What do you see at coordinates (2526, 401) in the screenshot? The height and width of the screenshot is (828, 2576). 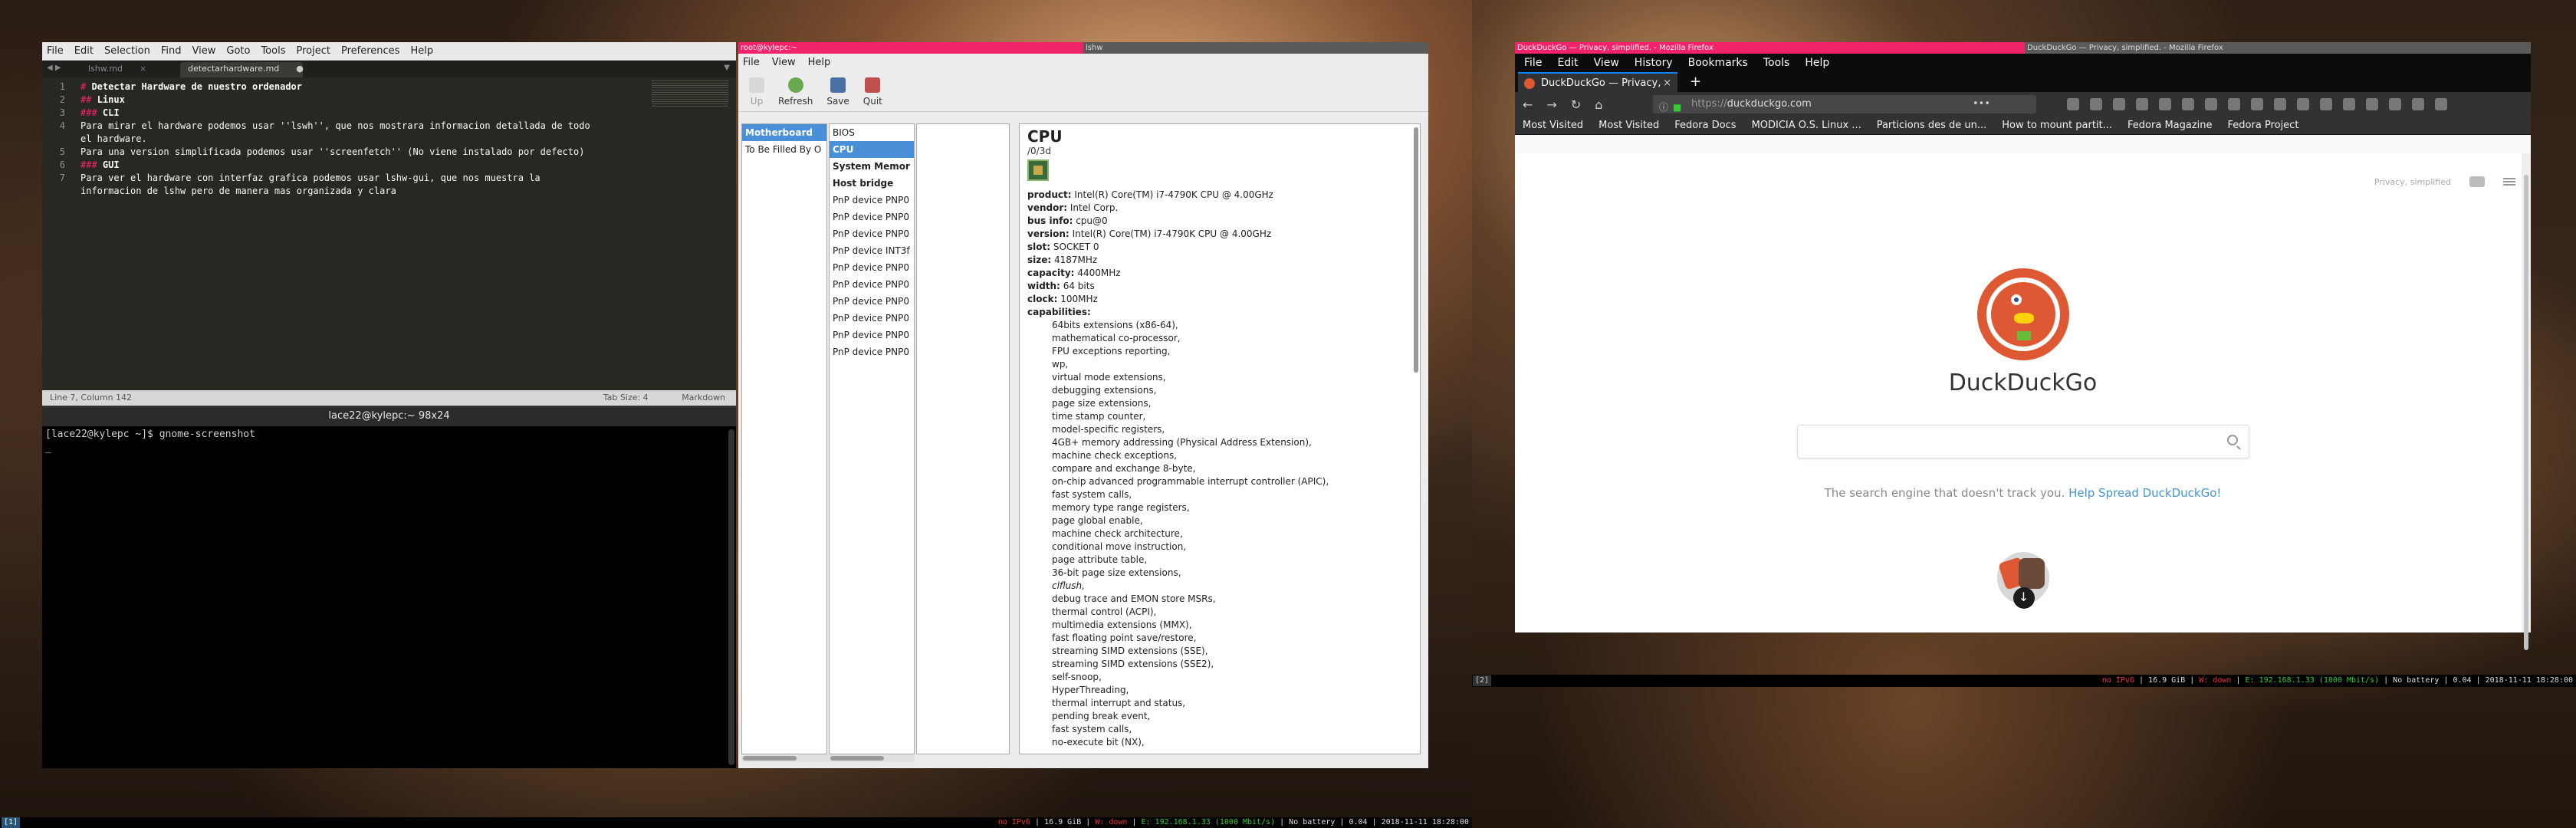 I see `page-scrollbar` at bounding box center [2526, 401].